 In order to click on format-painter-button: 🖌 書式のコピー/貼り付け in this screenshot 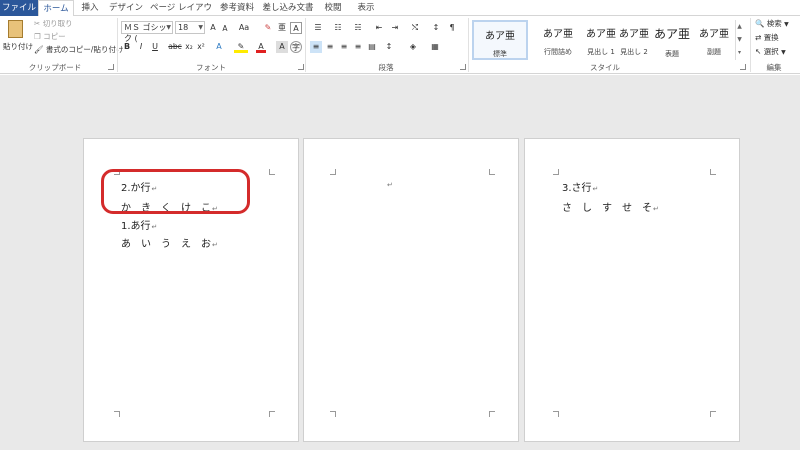, I will do `click(78, 49)`.